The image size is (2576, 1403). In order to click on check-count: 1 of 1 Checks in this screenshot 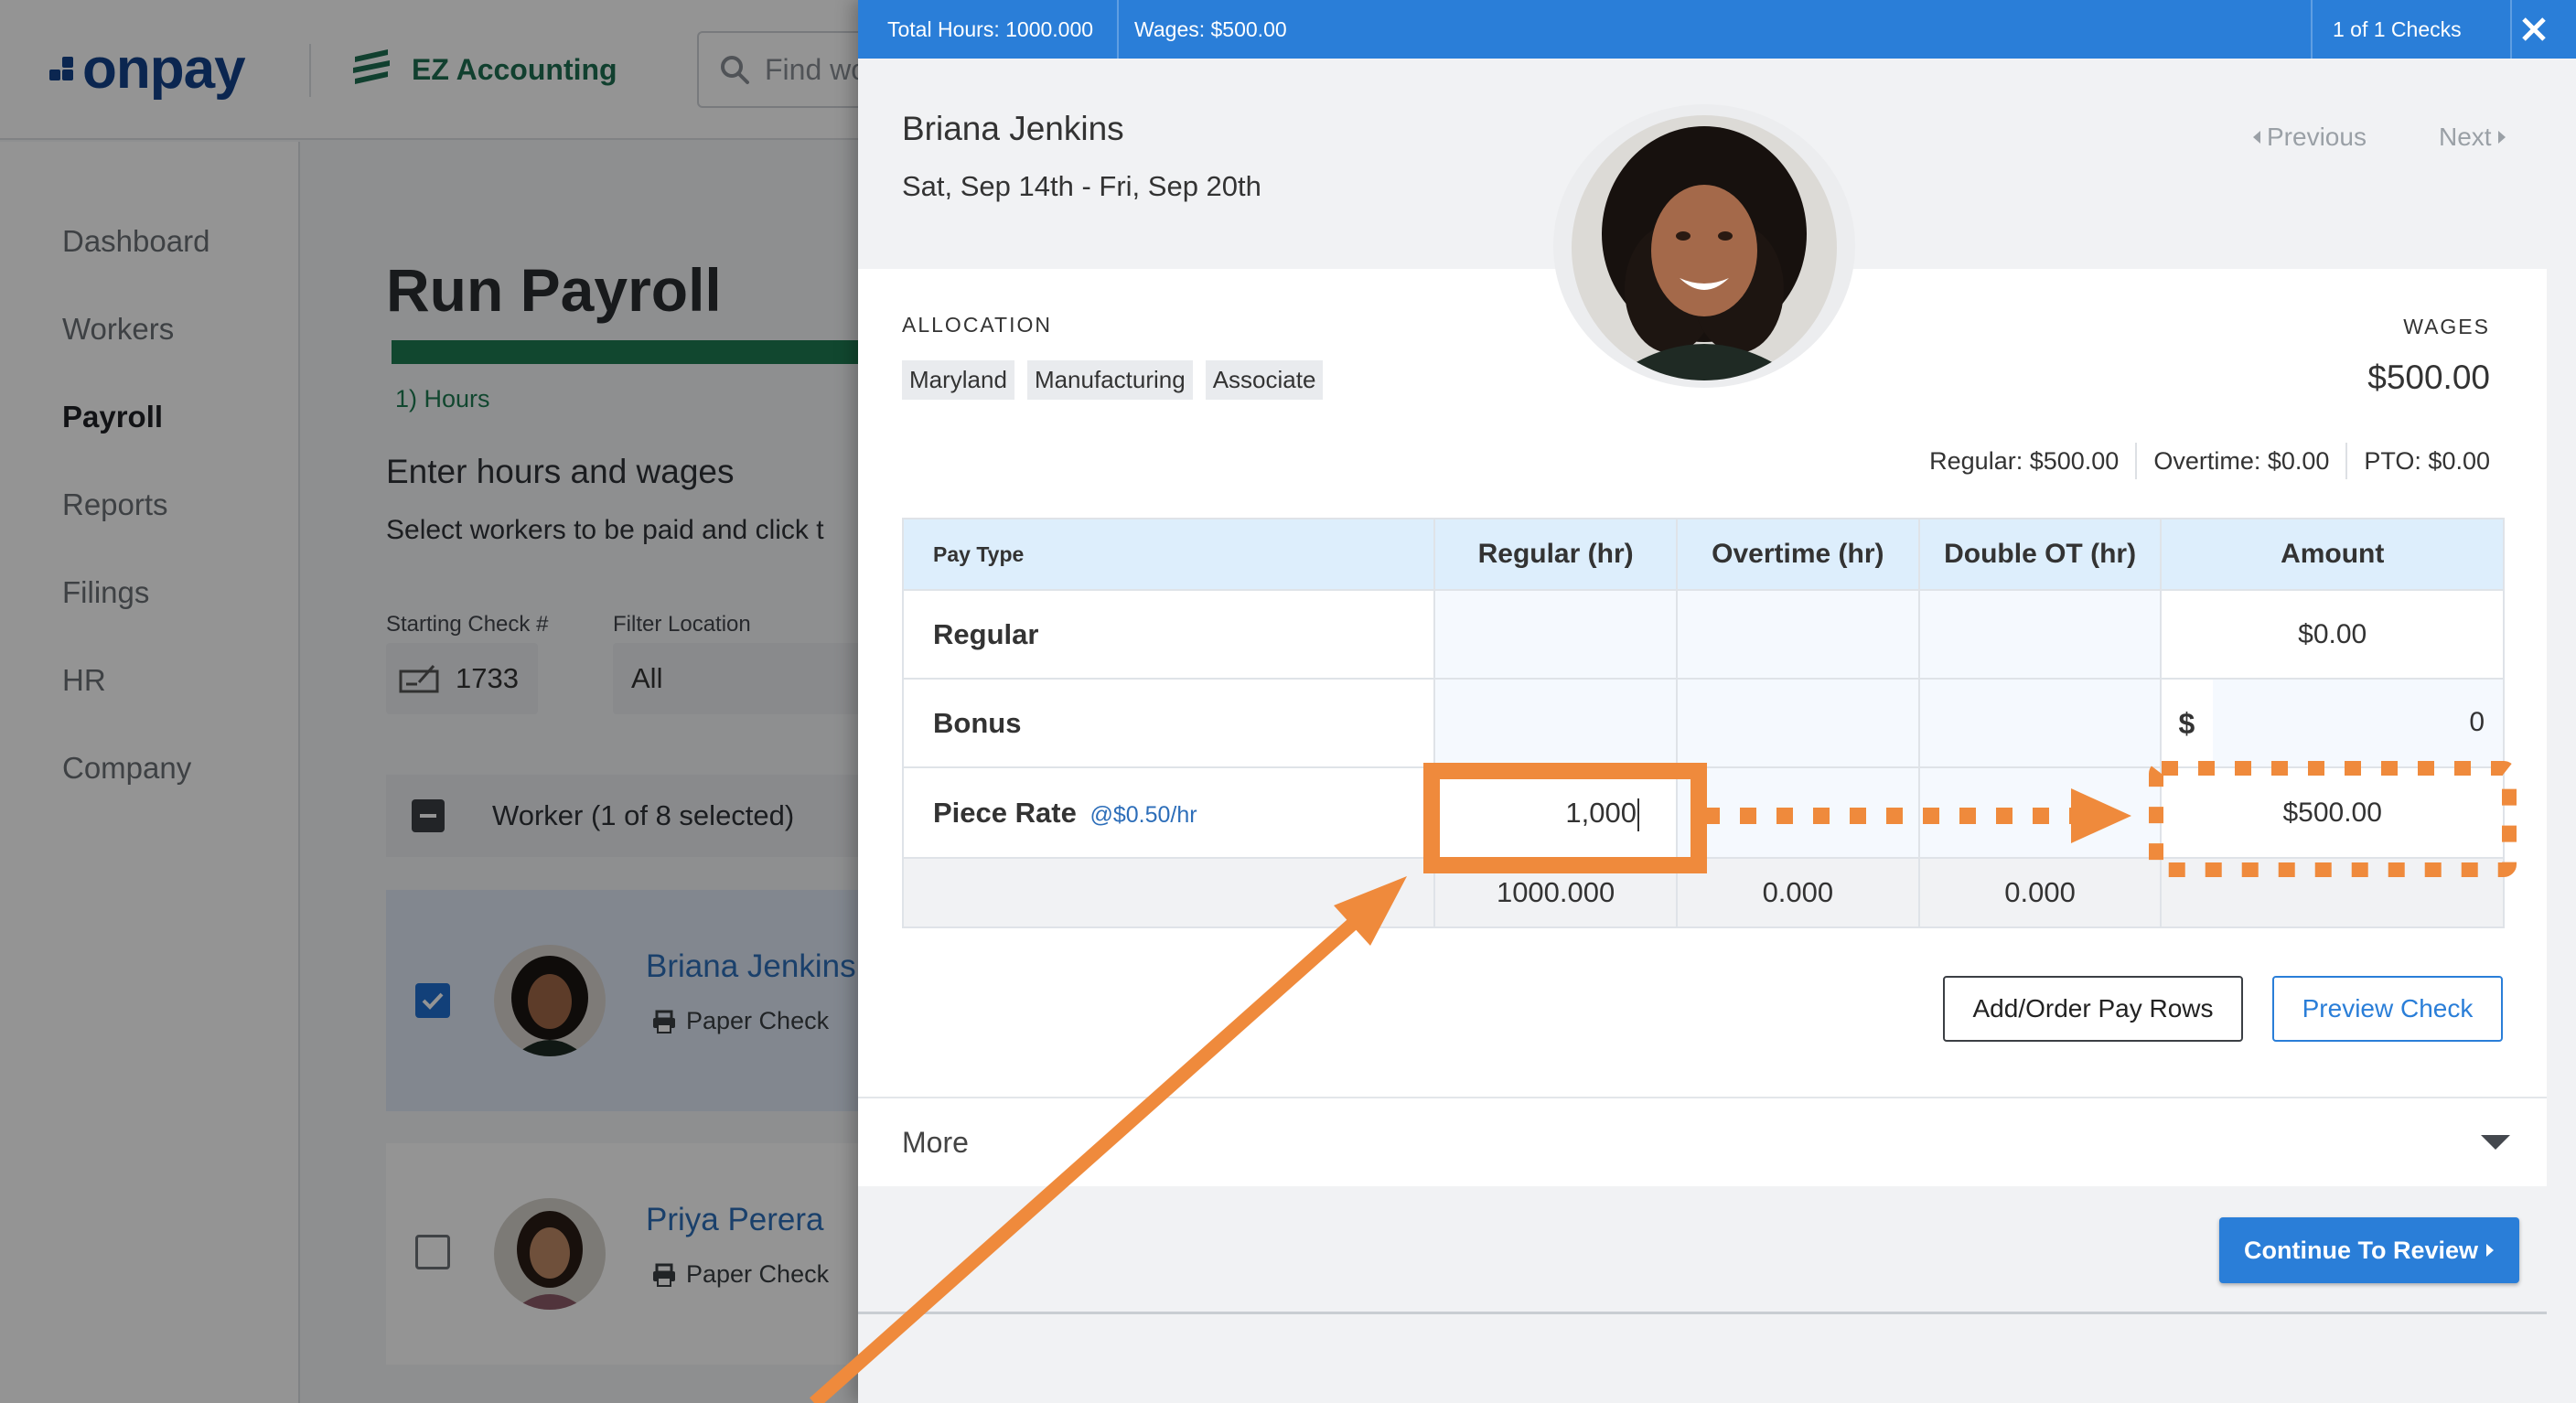, I will do `click(2397, 28)`.